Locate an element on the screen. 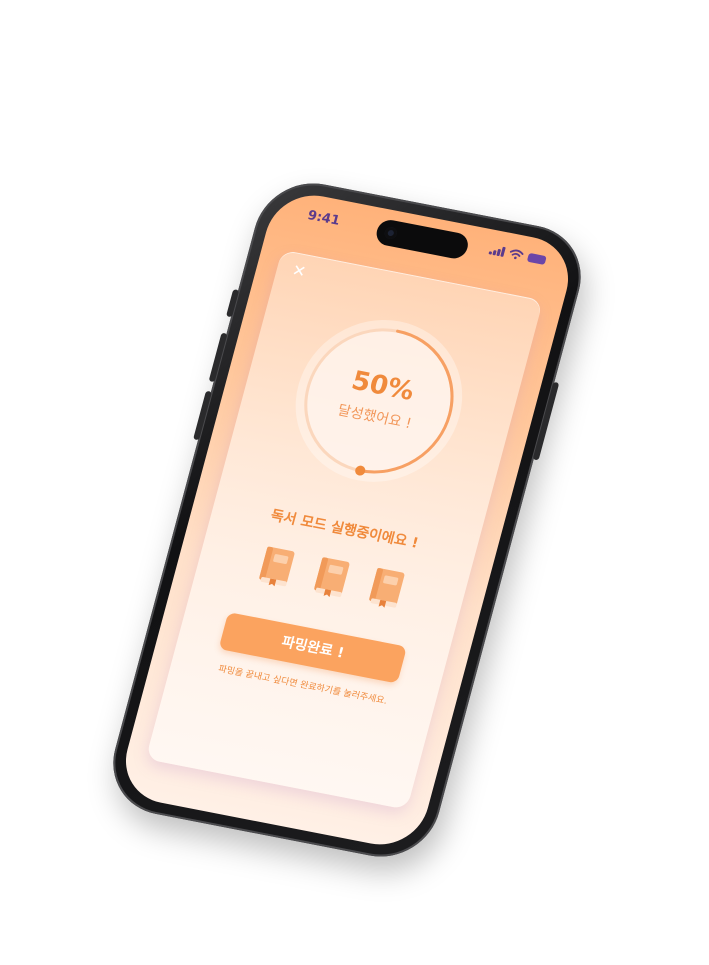 Image resolution: width=709 pixels, height=965 pixels. progress-ring: 50% 달성했어요 ! is located at coordinates (378, 401).